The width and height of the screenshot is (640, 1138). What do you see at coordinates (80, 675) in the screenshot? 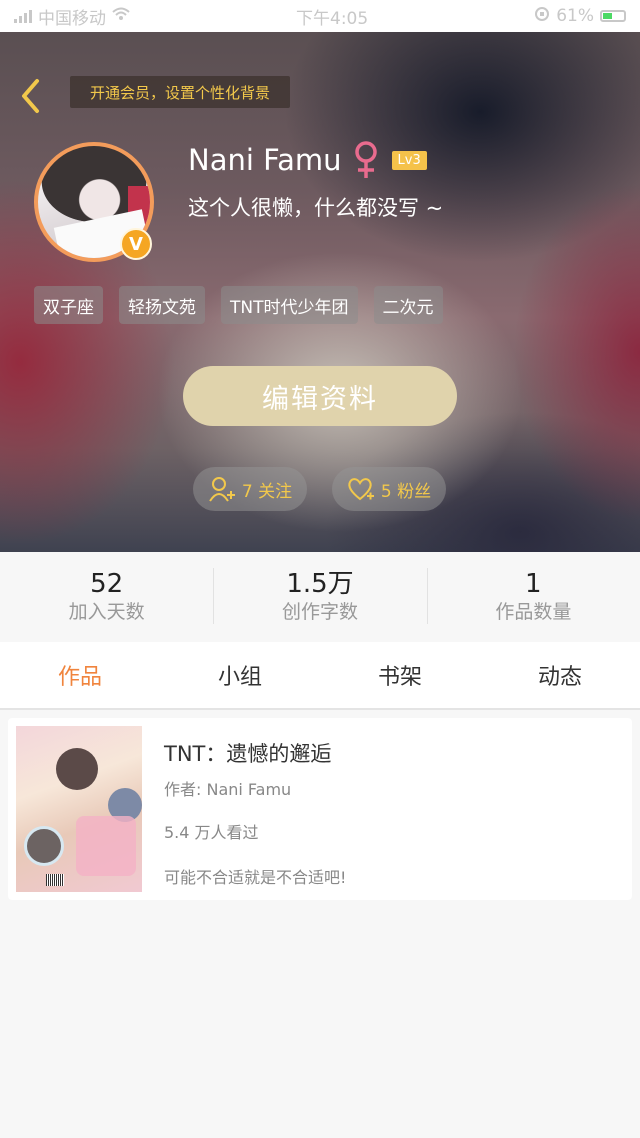
I see `tab-works: 作品` at bounding box center [80, 675].